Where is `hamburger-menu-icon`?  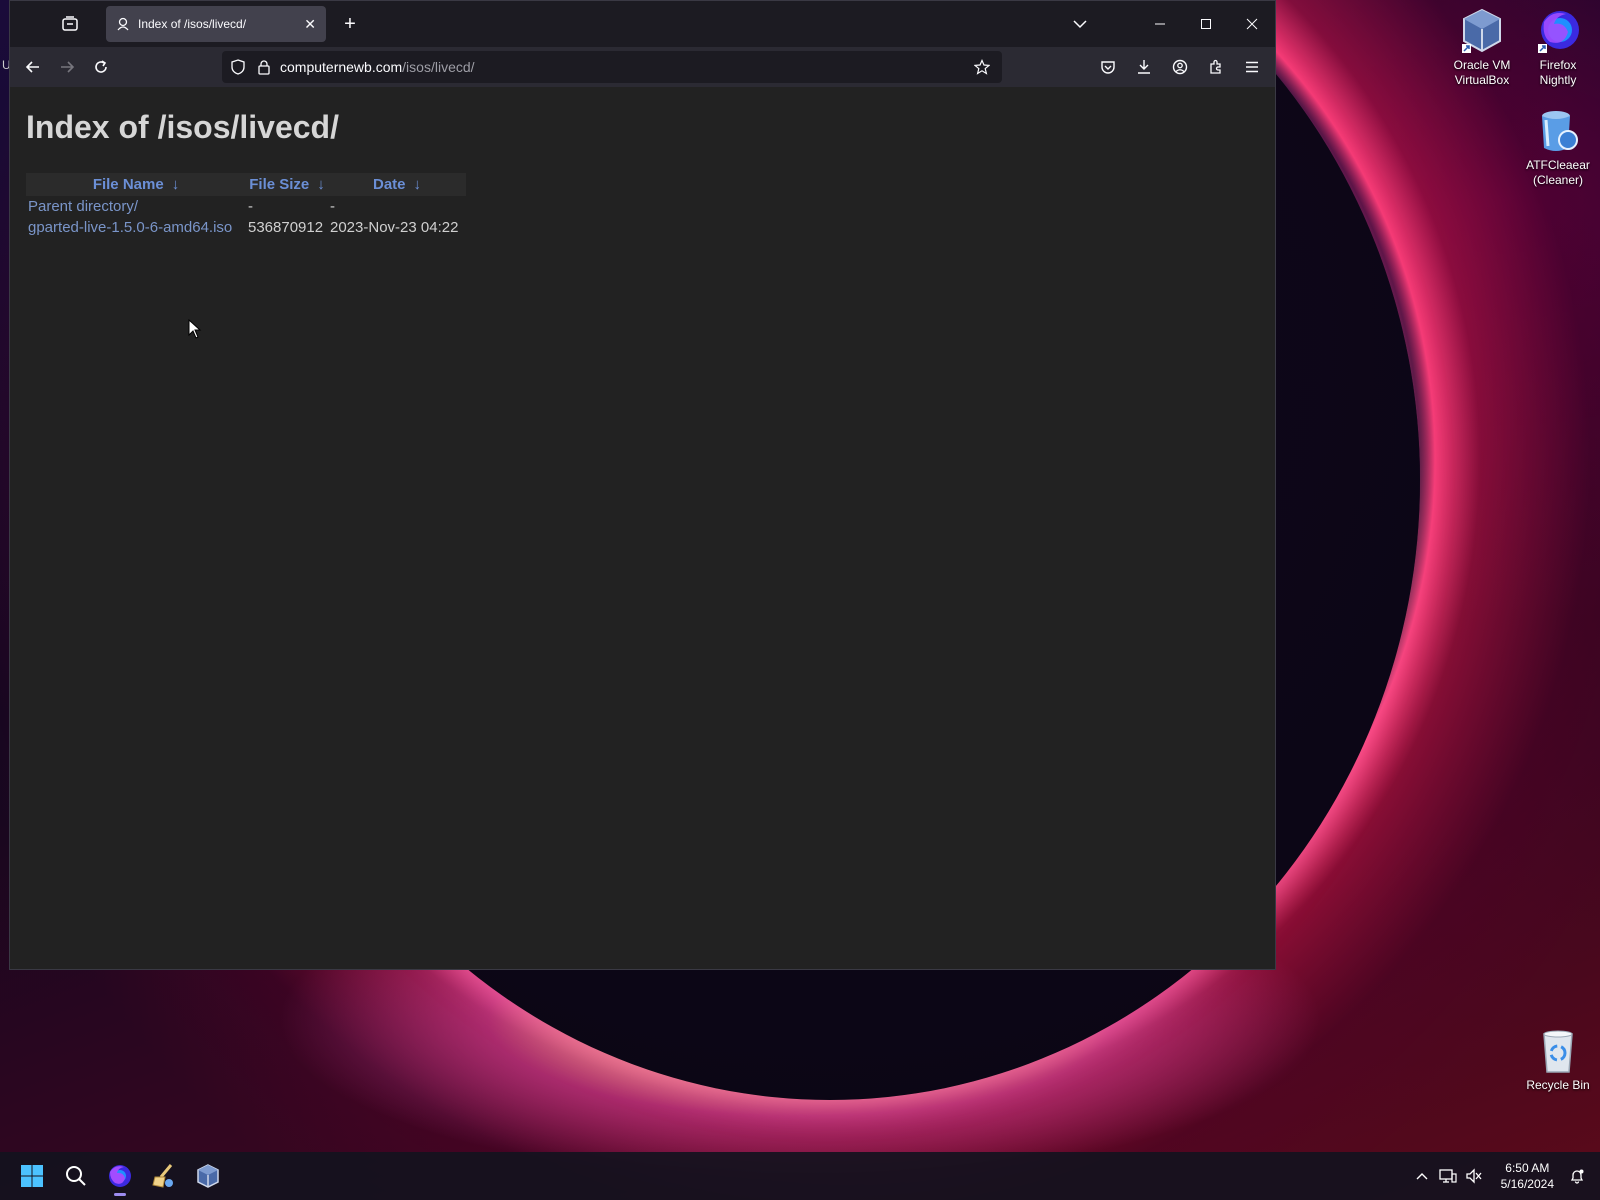
hamburger-menu-icon is located at coordinates (1252, 67).